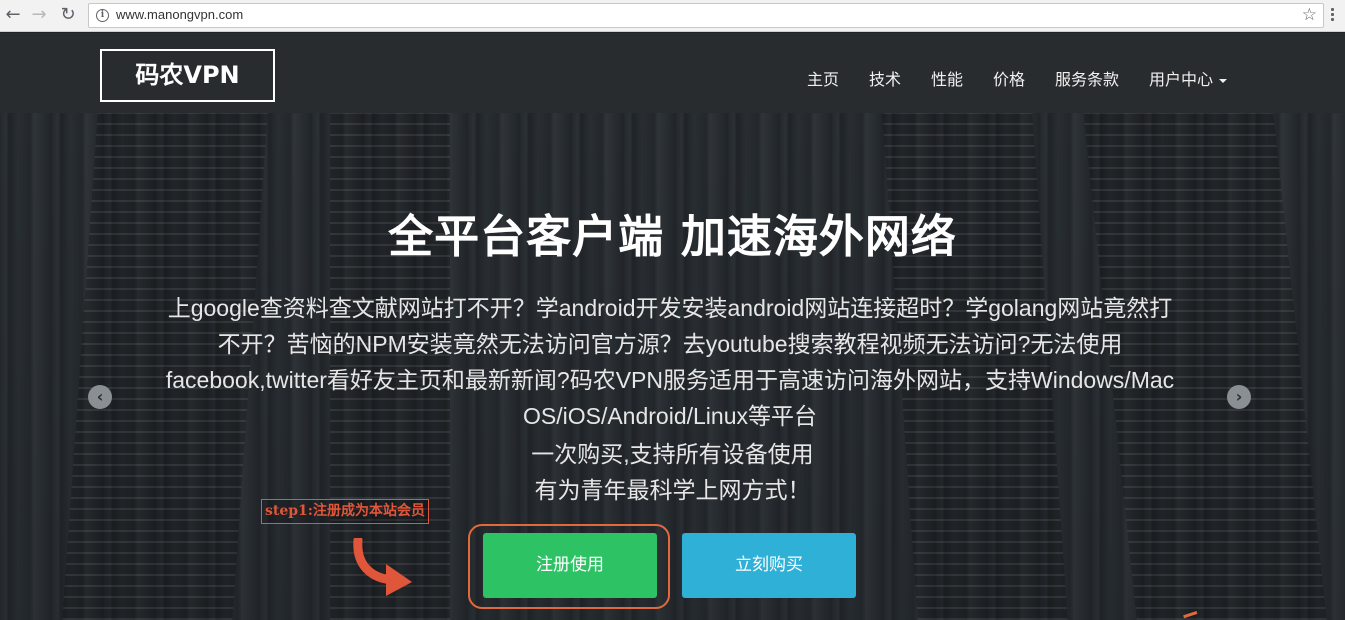  Describe the element at coordinates (102, 15) in the screenshot. I see `info-icon: i` at that location.